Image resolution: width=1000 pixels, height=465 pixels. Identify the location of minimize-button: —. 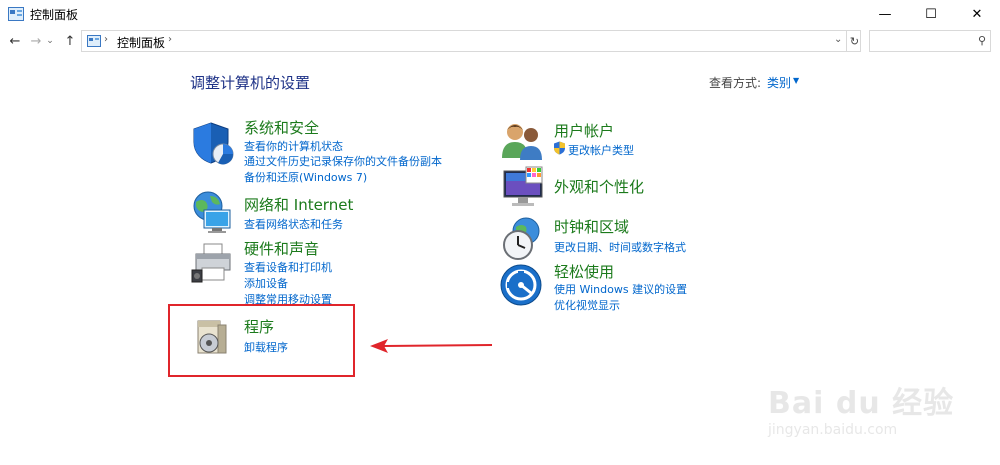
(885, 14).